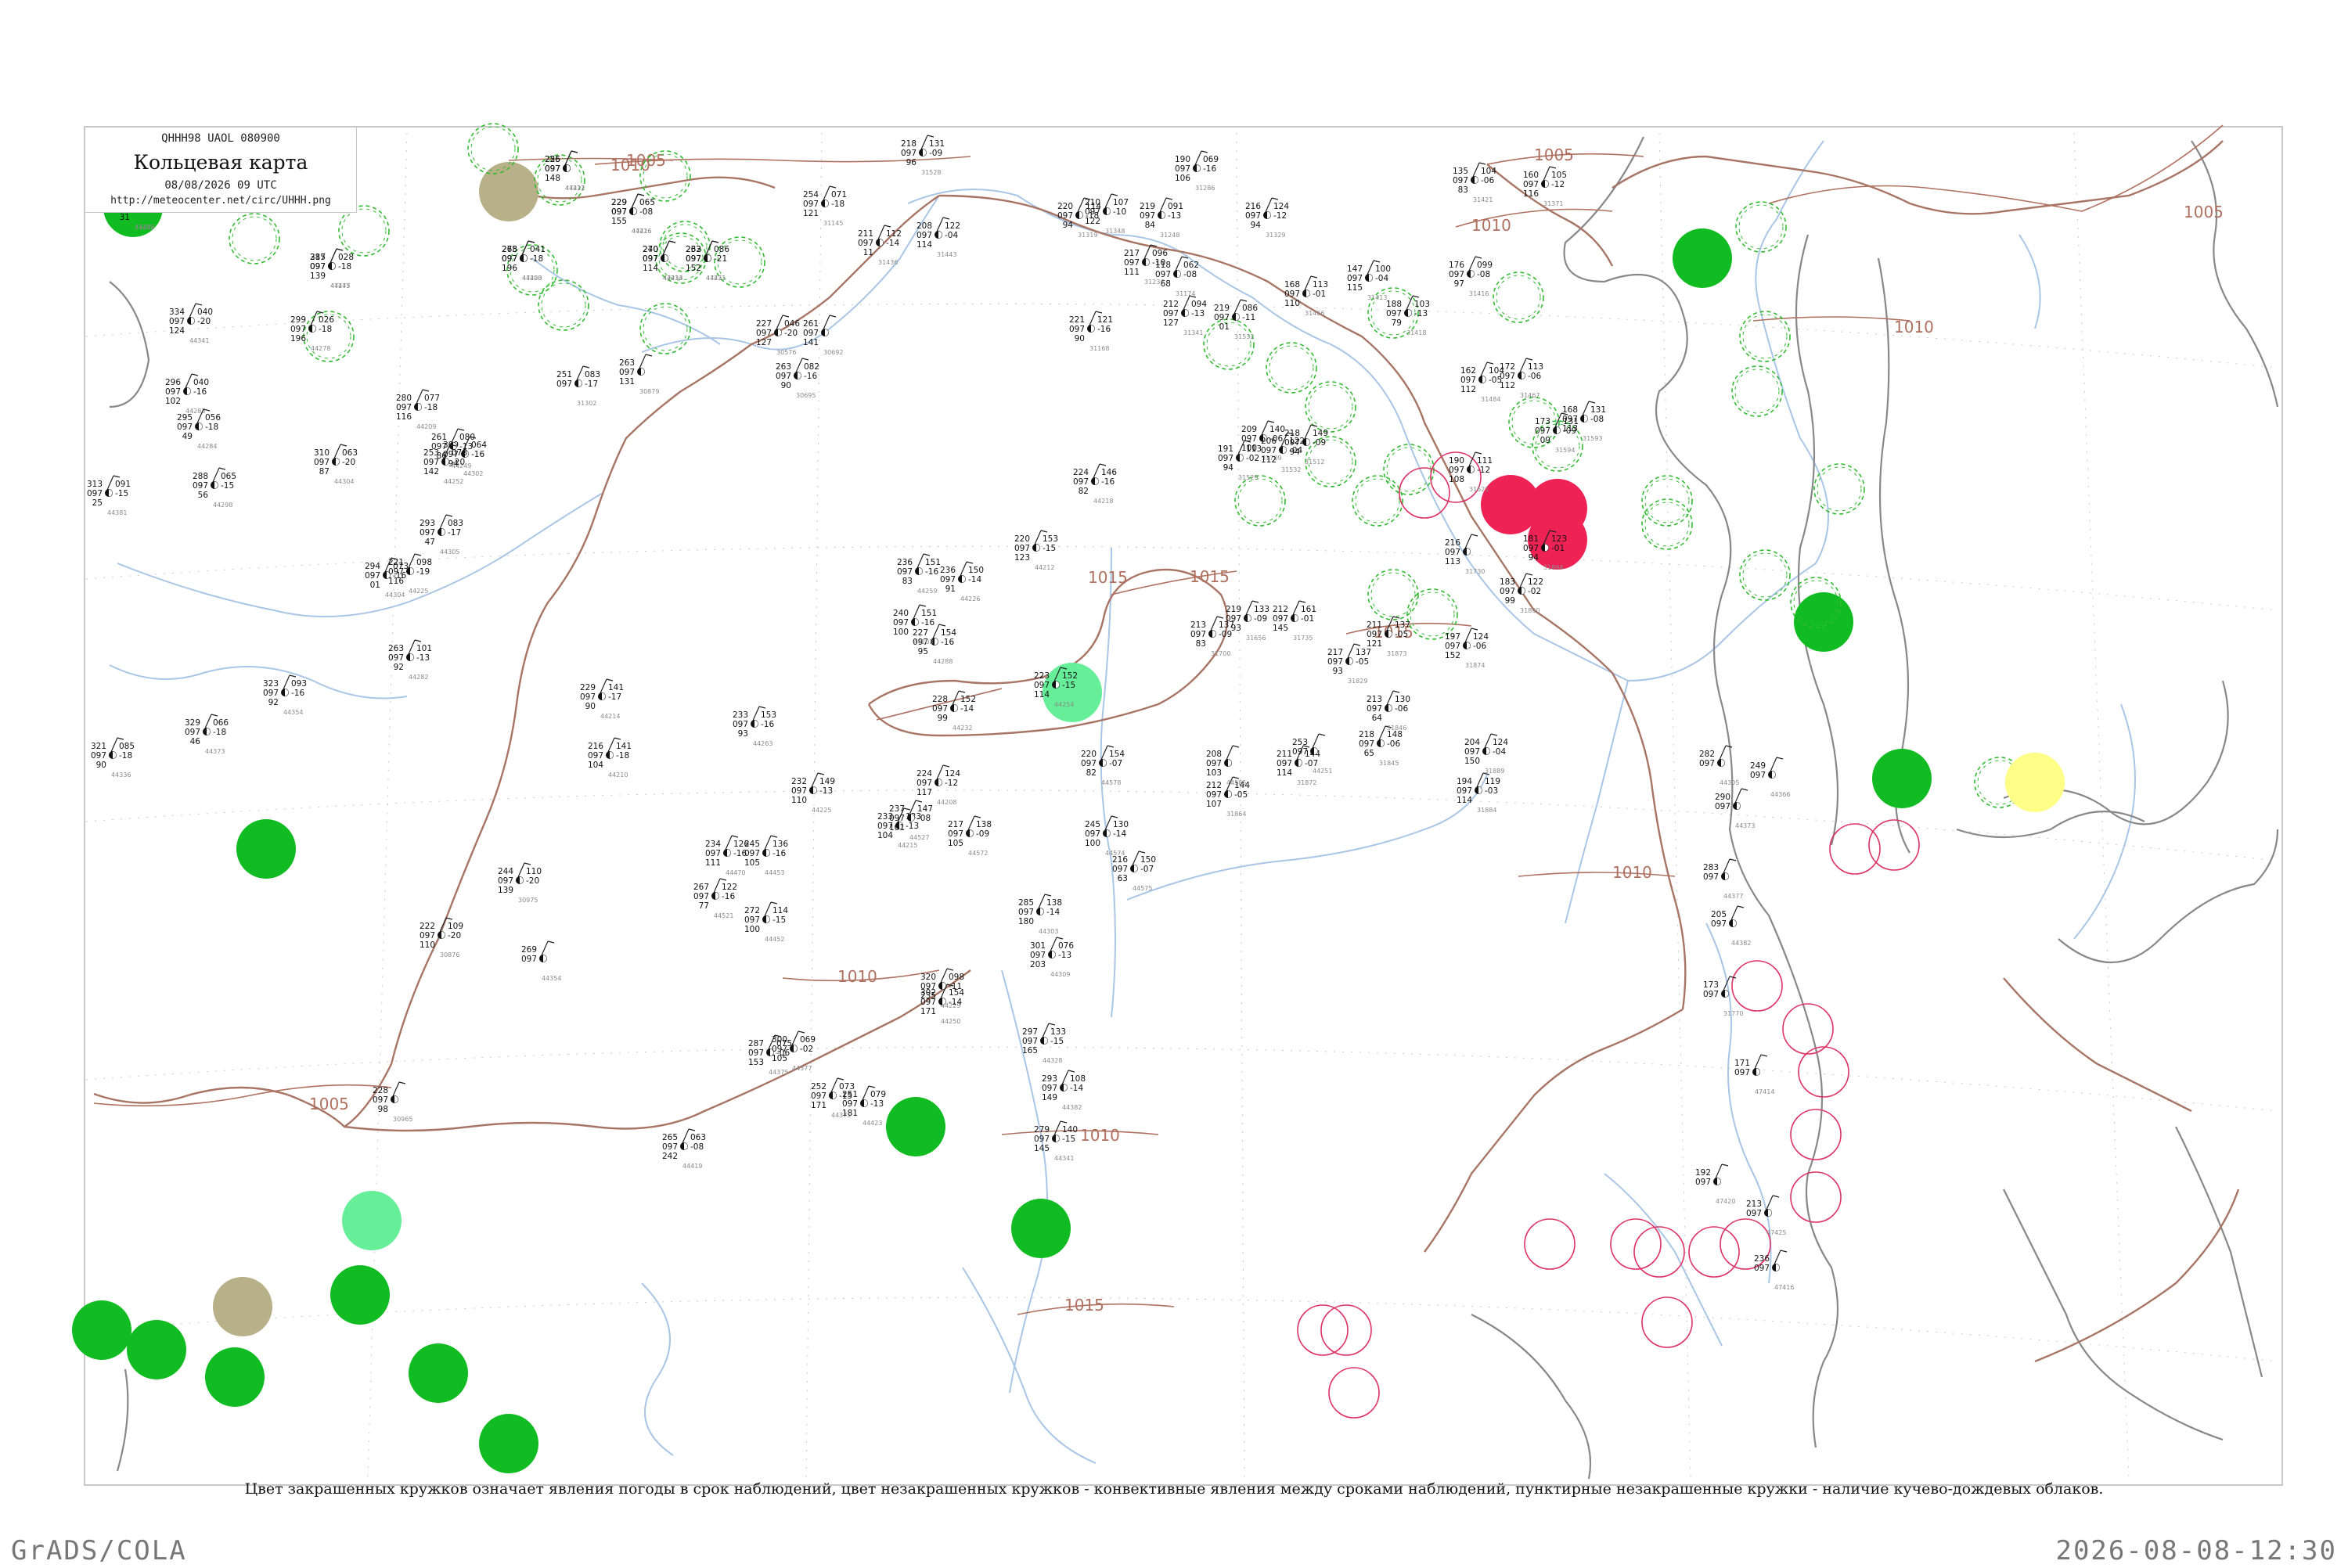 This screenshot has width=2348, height=1568. I want to click on station-pressure: 229, so click(619, 202).